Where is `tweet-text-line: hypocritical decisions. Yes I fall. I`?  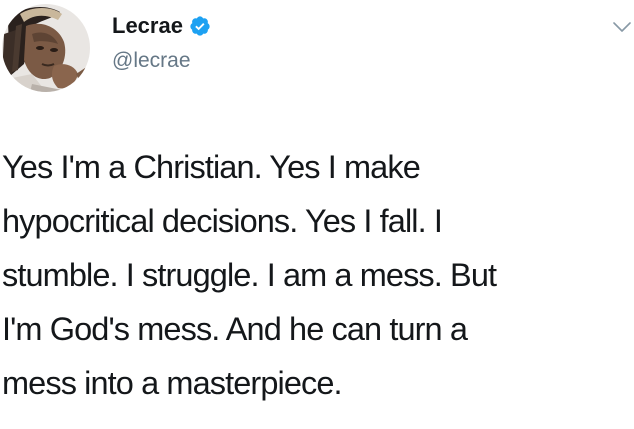
tweet-text-line: hypocritical decisions. Yes I fall. I is located at coordinates (222, 221).